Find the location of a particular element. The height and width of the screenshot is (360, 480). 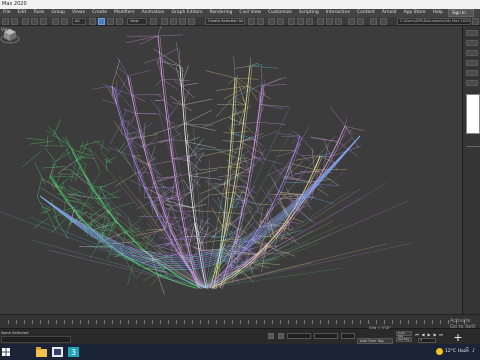

more-icon is located at coordinates (475, 21).